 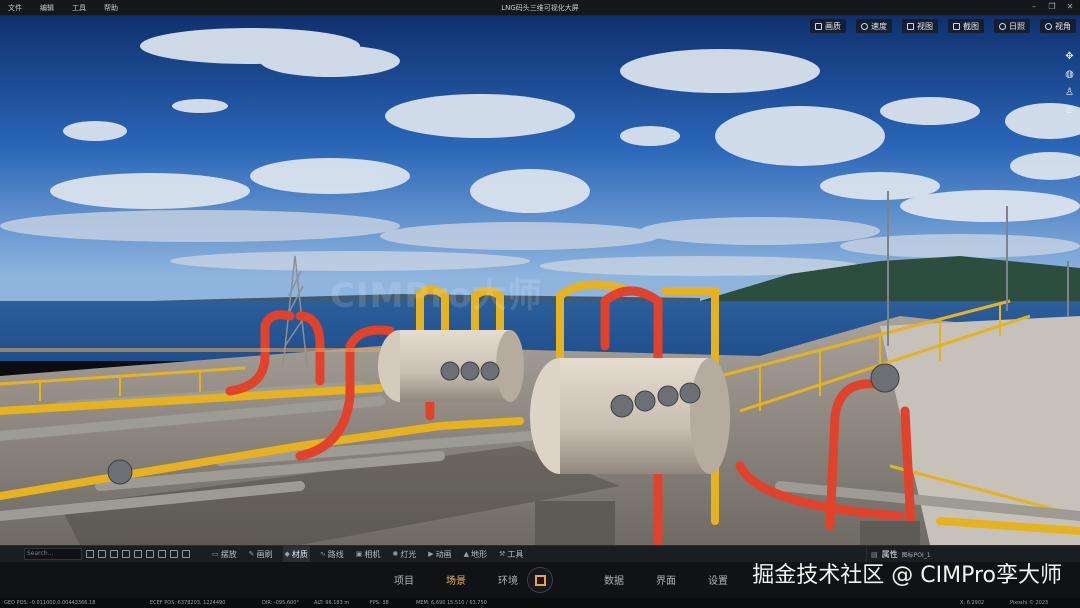 I want to click on display-icon, so click(x=818, y=26).